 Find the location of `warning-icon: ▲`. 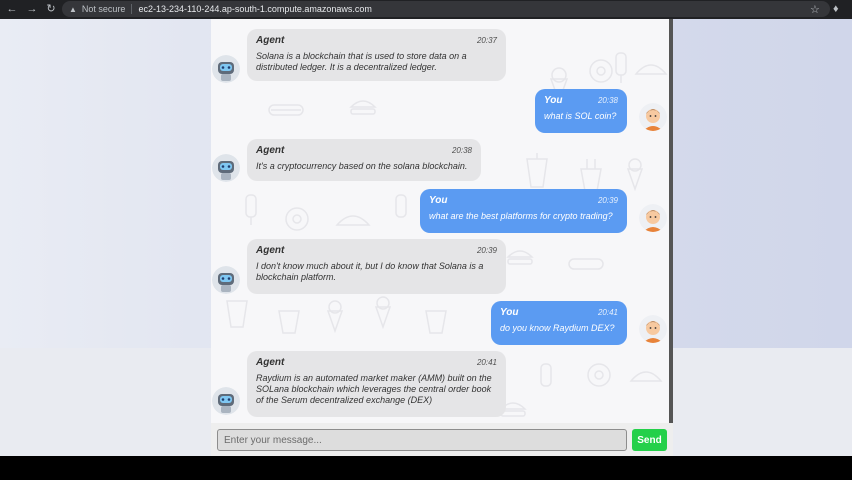

warning-icon: ▲ is located at coordinates (73, 9).